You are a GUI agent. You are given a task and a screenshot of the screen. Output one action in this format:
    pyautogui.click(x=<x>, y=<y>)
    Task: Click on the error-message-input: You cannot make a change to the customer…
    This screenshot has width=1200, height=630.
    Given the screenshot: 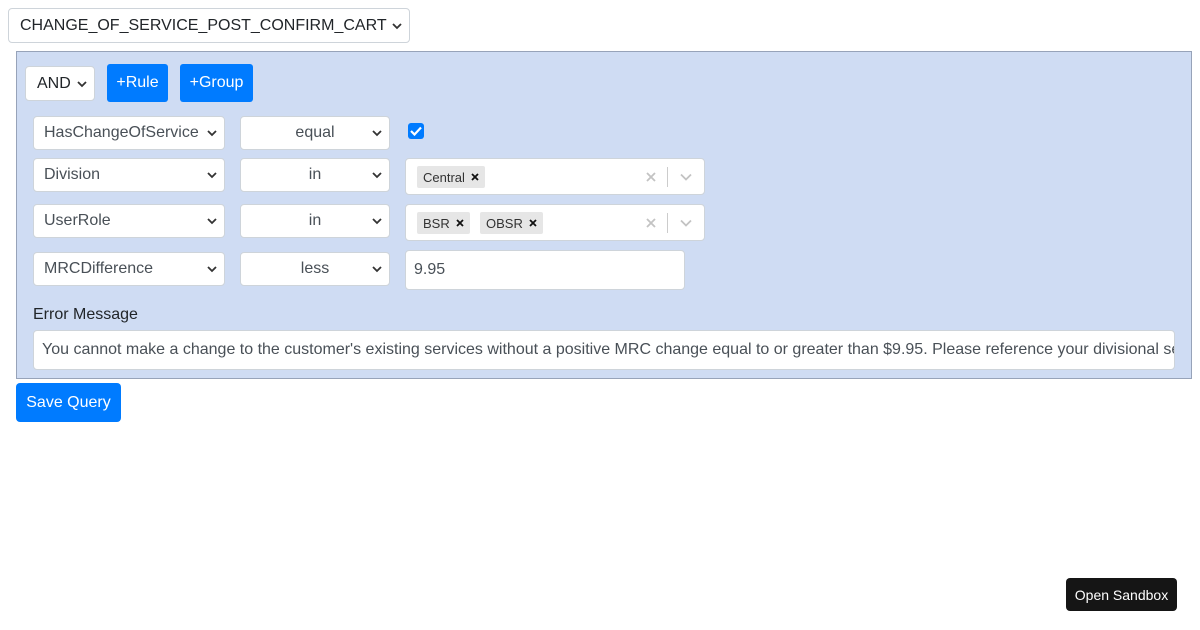 What is the action you would take?
    pyautogui.click(x=604, y=350)
    